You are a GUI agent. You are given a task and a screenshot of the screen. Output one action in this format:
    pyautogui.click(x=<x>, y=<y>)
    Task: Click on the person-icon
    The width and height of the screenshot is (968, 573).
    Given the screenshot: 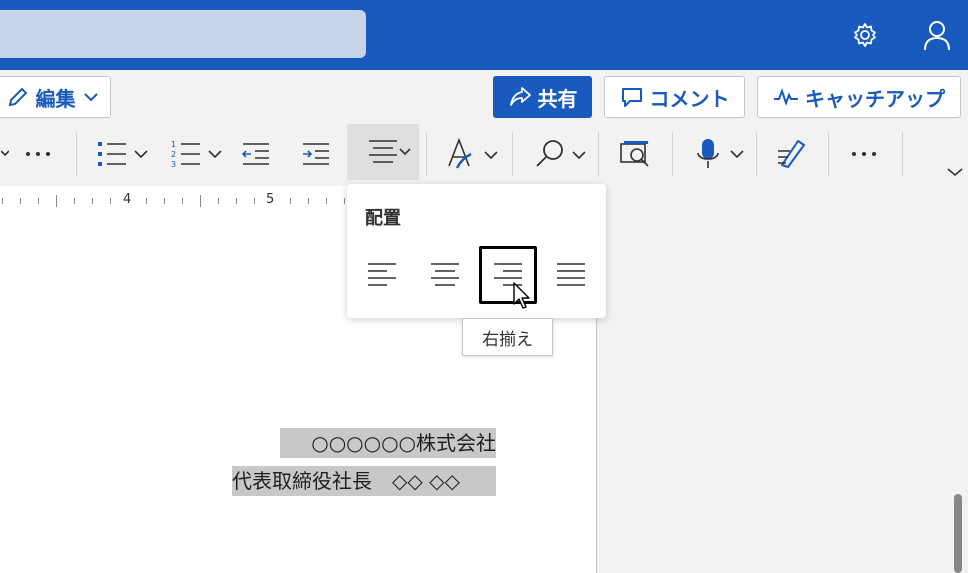 What is the action you would take?
    pyautogui.click(x=937, y=35)
    